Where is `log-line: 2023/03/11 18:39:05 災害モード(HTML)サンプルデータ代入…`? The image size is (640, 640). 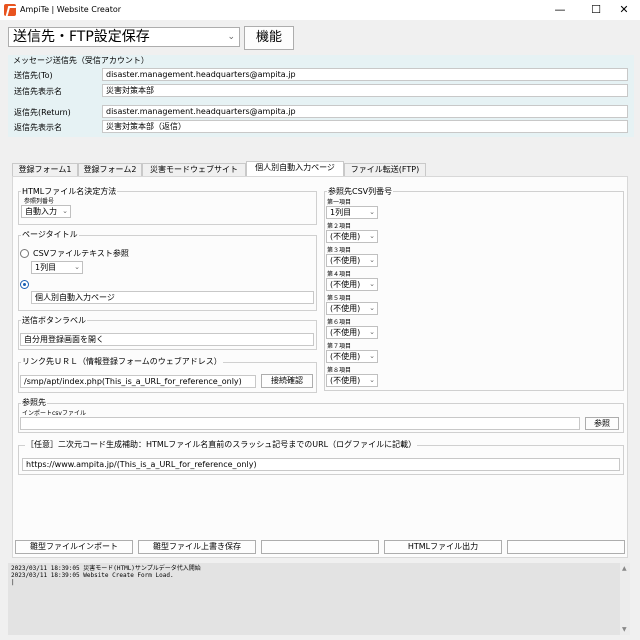
log-line: 2023/03/11 18:39:05 災害モード(HTML)サンプルデータ代入… is located at coordinates (106, 568).